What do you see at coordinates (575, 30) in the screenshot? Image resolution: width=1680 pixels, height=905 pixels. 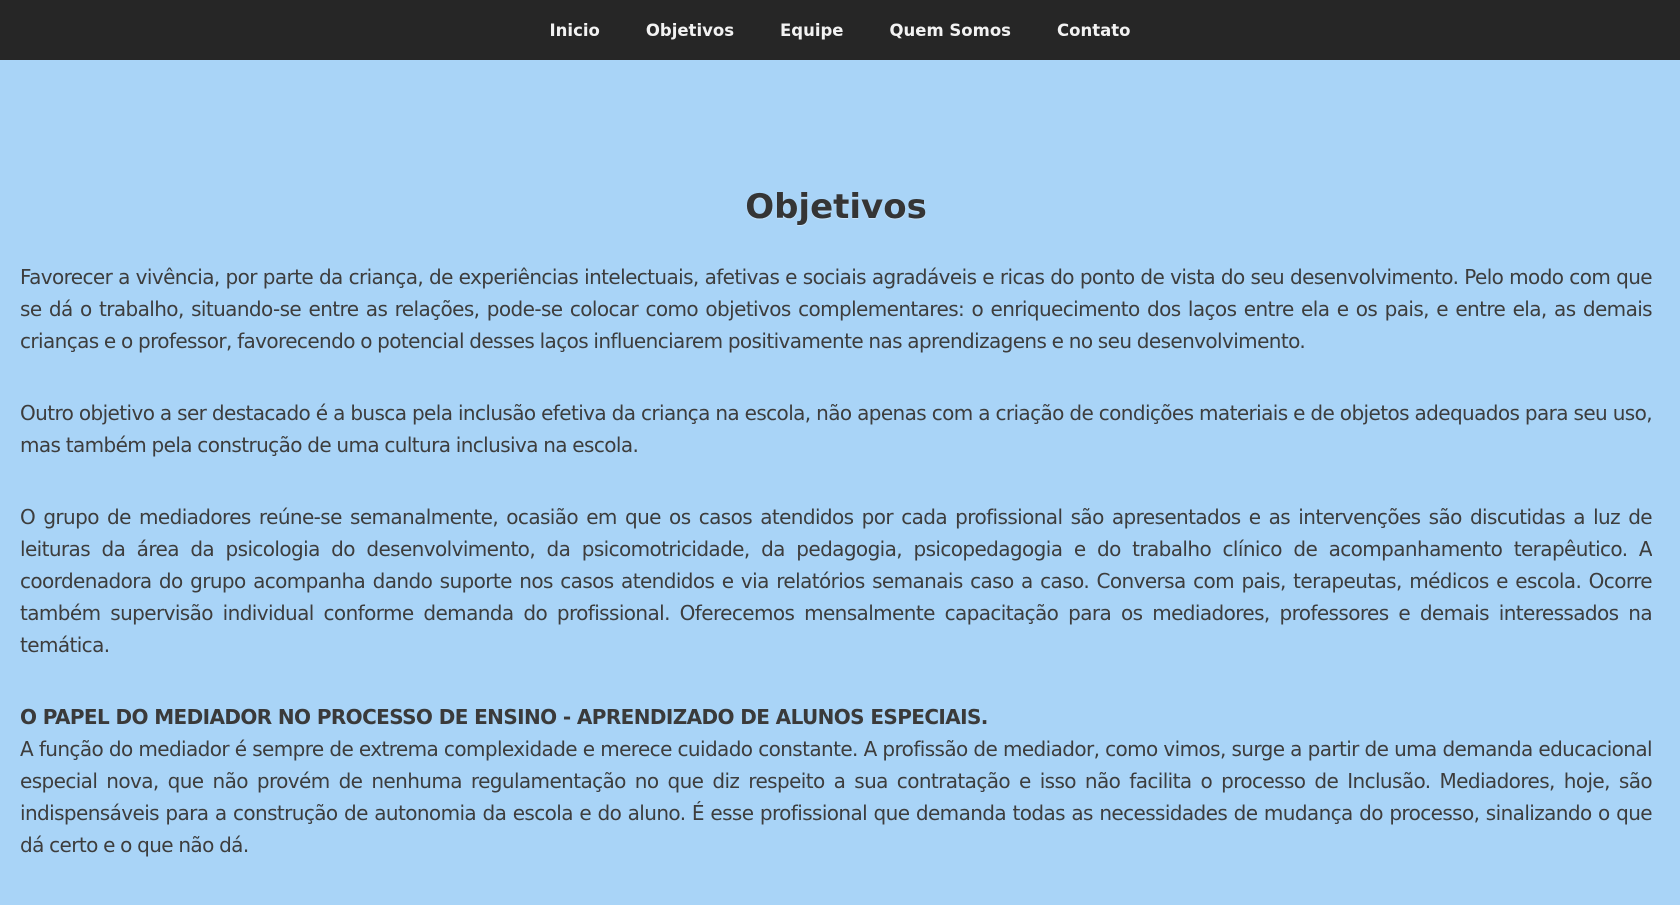 I see `nav-item-inicio: Inicio` at bounding box center [575, 30].